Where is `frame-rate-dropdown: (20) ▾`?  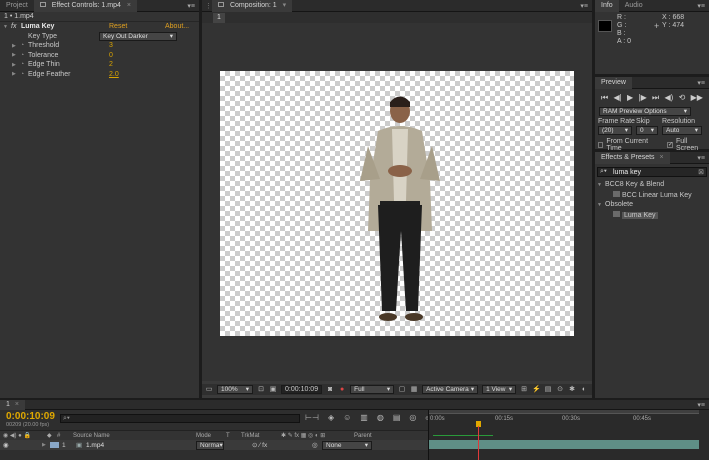
frame-rate-dropdown: (20) ▾ is located at coordinates (615, 130).